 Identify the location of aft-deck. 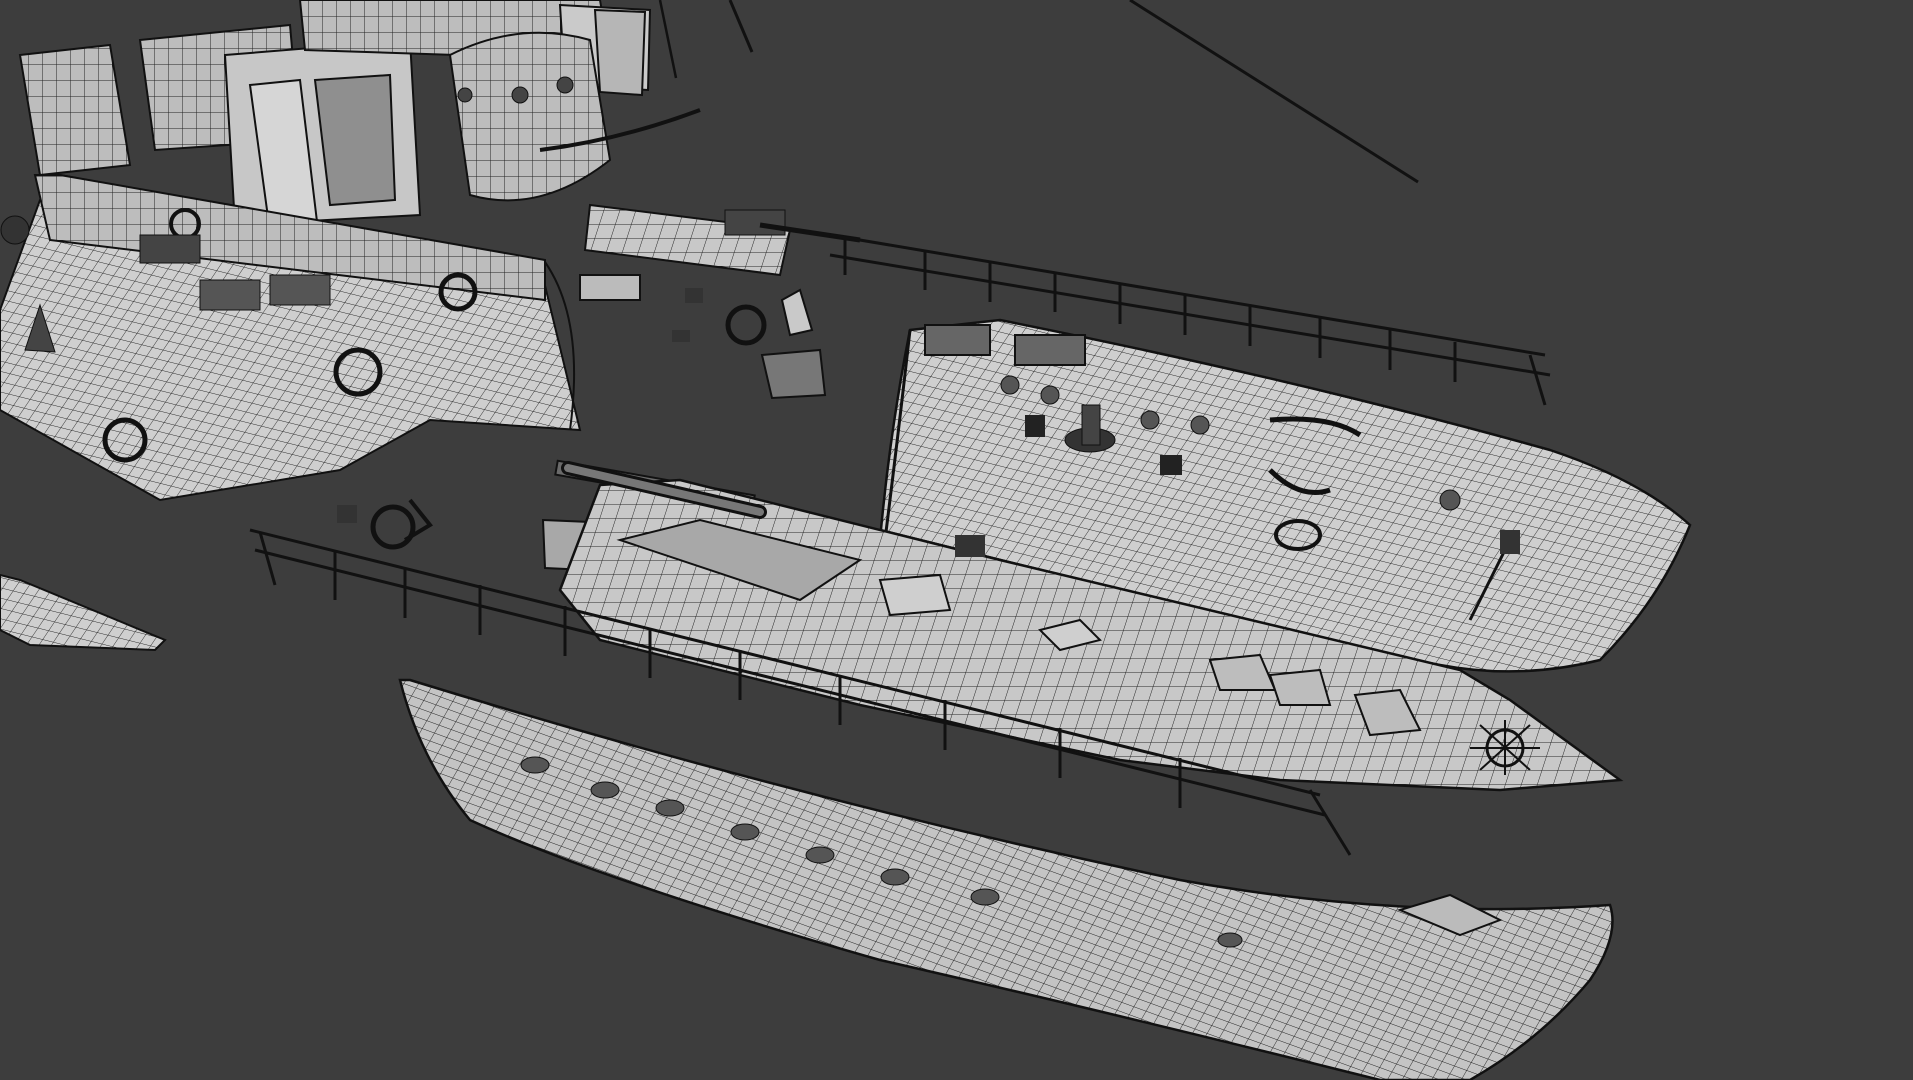
(291, 337).